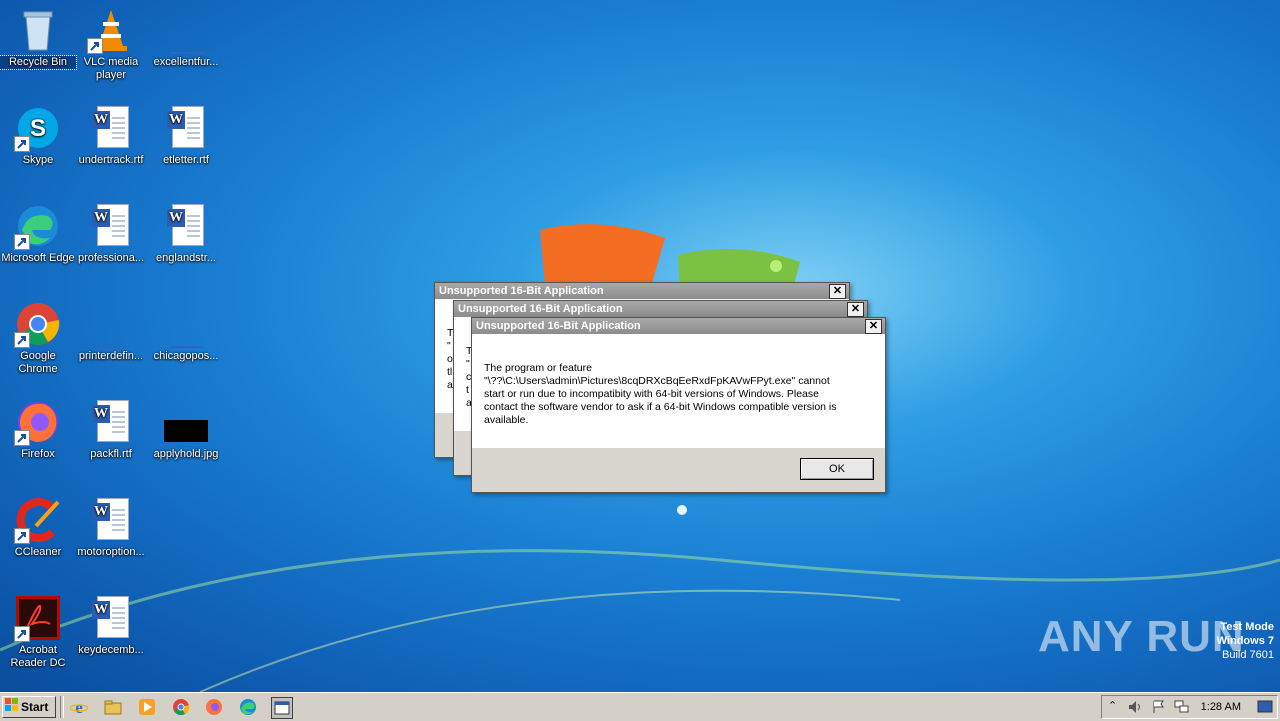 The width and height of the screenshot is (1280, 721). I want to click on desktop-icon-firefox: Firefox, so click(38, 429).